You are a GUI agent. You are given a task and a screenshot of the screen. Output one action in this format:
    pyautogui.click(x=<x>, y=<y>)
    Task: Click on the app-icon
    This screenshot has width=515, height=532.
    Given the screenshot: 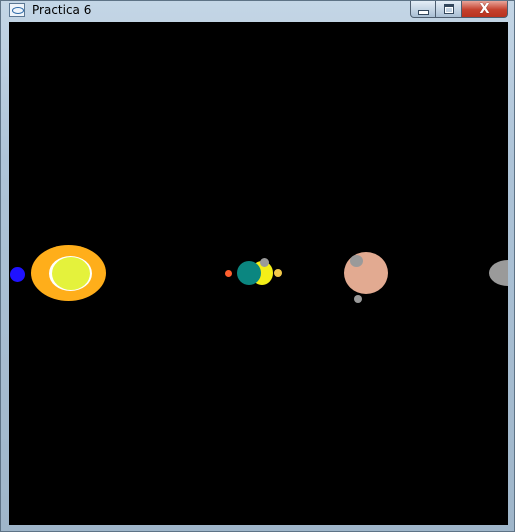 What is the action you would take?
    pyautogui.click(x=17, y=10)
    